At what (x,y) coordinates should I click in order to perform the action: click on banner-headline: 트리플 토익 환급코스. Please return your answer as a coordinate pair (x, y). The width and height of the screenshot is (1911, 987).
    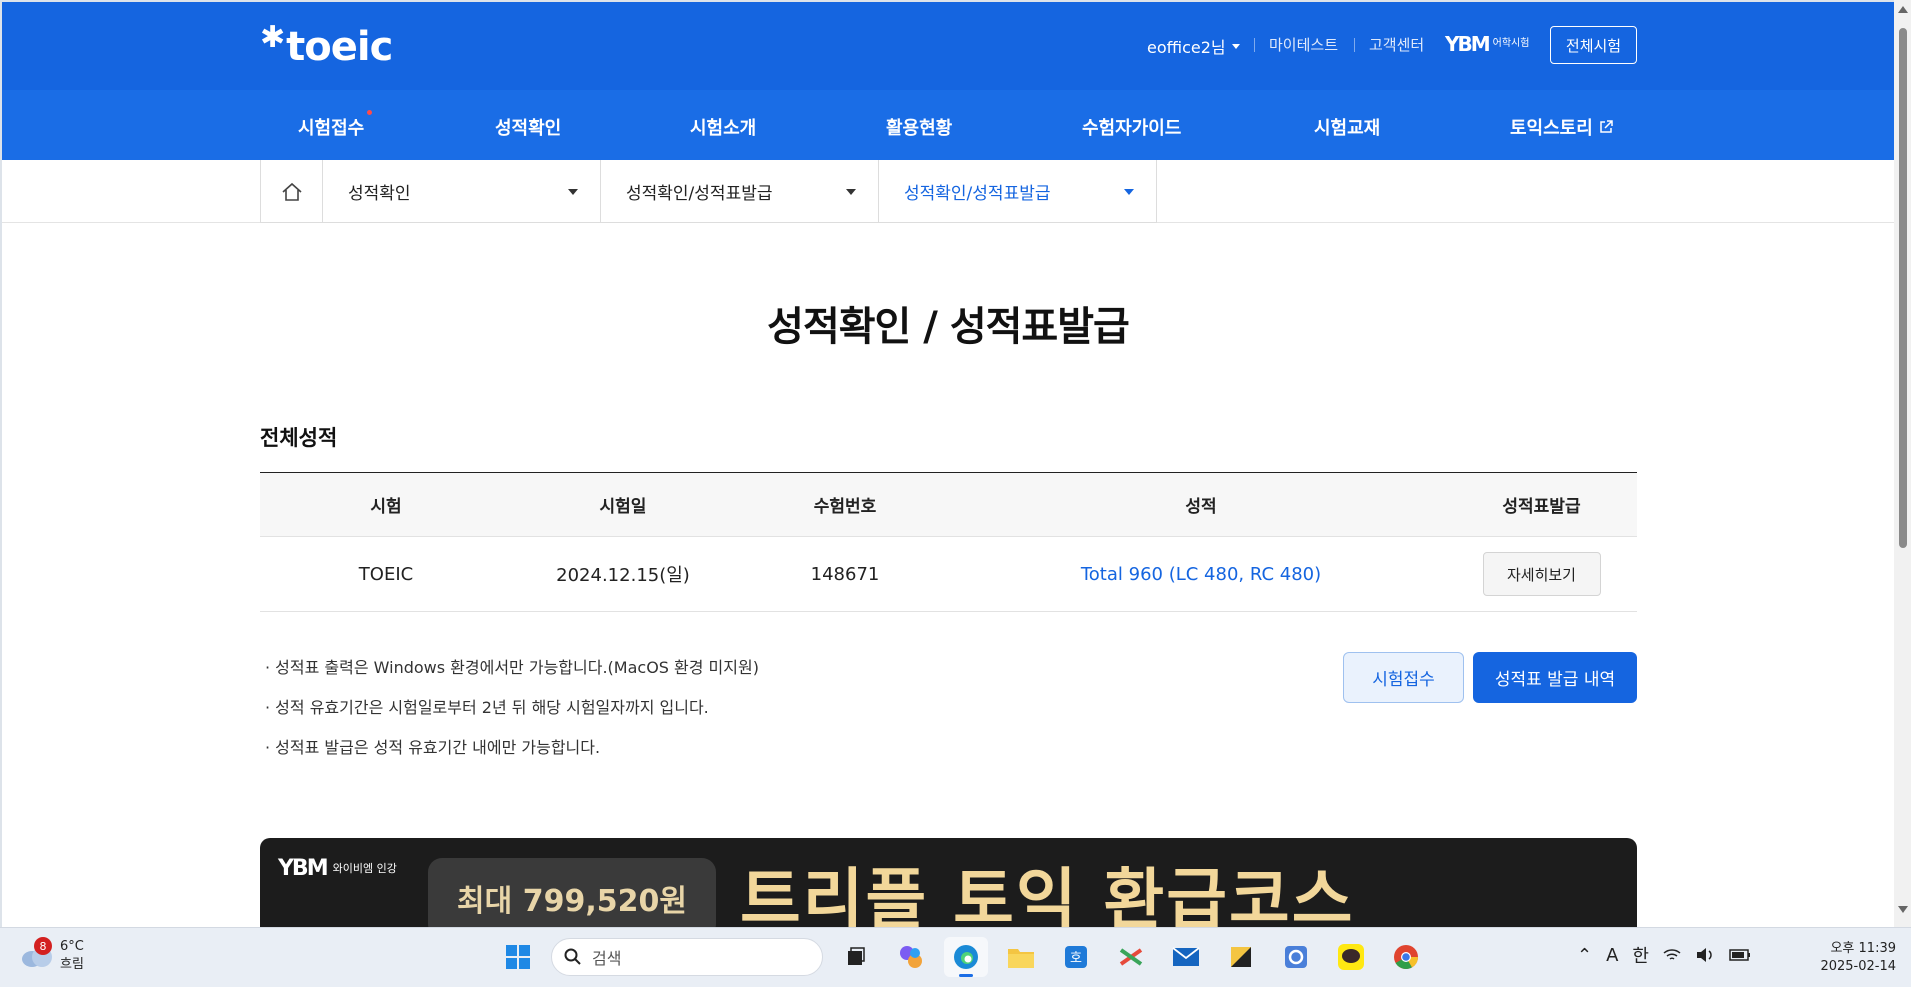
    Looking at the image, I should click on (1047, 894).